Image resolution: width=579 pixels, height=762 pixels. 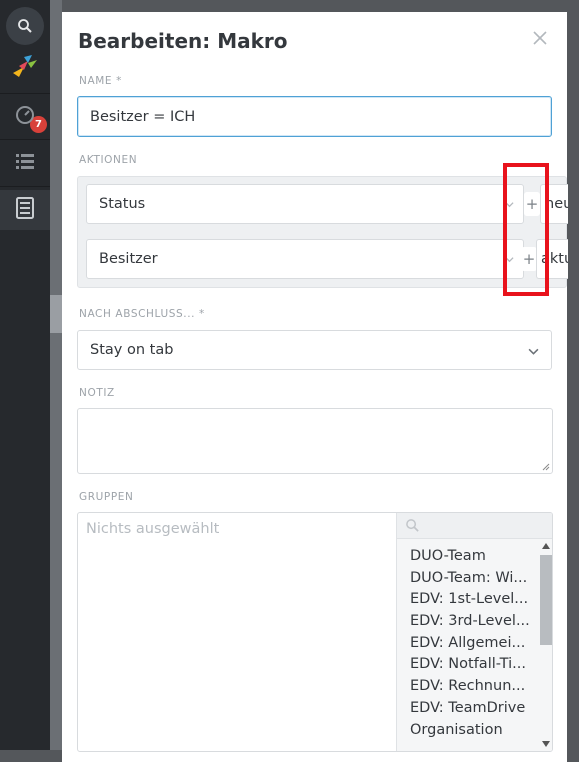 What do you see at coordinates (470, 731) in the screenshot?
I see `list-item: Organisation` at bounding box center [470, 731].